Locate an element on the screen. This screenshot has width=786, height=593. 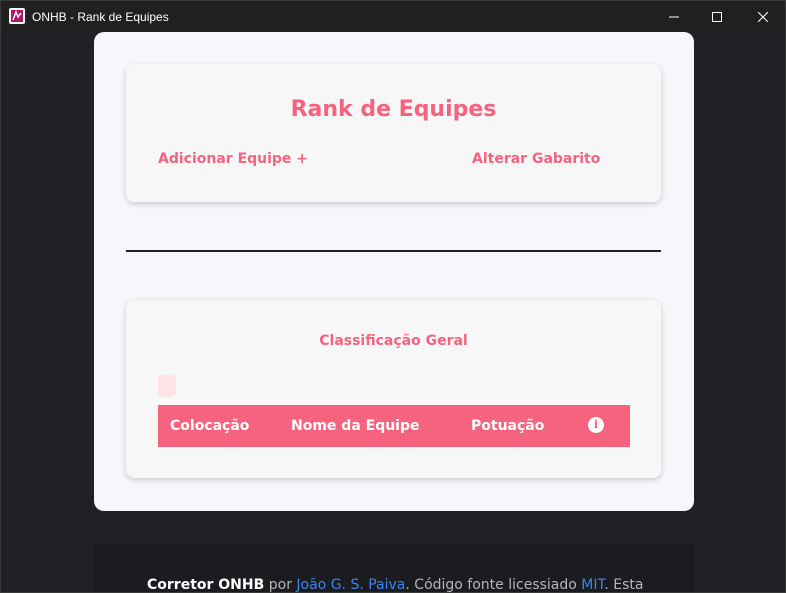
add-team-button: Adicionar Equipe + is located at coordinates (233, 159).